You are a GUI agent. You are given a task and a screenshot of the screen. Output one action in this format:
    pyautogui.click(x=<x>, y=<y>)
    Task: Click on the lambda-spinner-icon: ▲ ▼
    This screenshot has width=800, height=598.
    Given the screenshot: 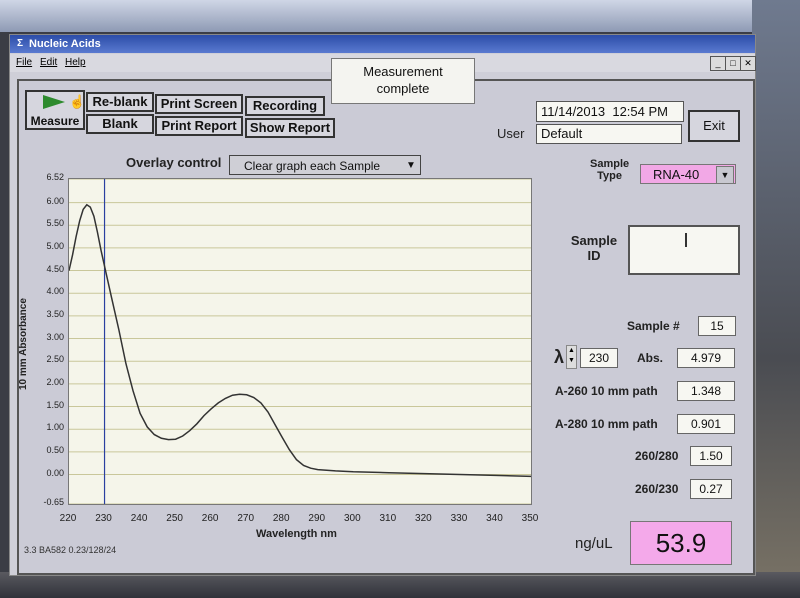 What is the action you would take?
    pyautogui.click(x=571, y=357)
    